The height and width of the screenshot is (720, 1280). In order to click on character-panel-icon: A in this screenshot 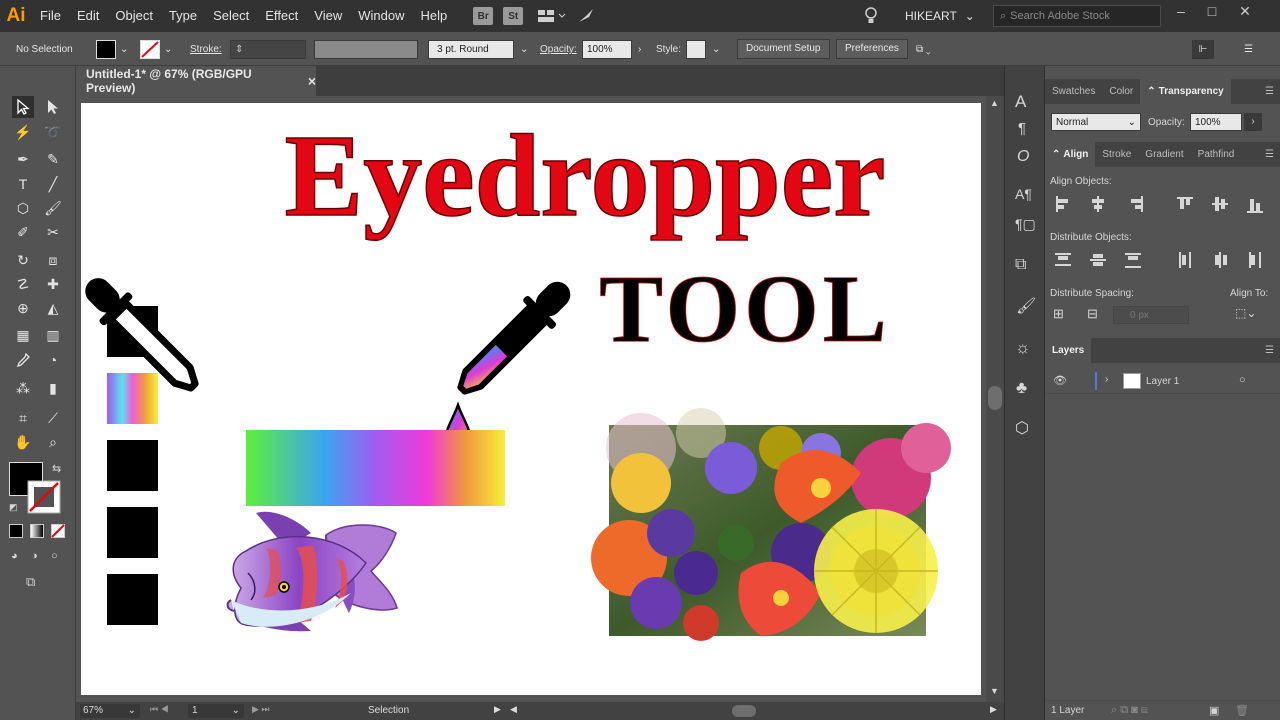, I will do `click(1020, 102)`.